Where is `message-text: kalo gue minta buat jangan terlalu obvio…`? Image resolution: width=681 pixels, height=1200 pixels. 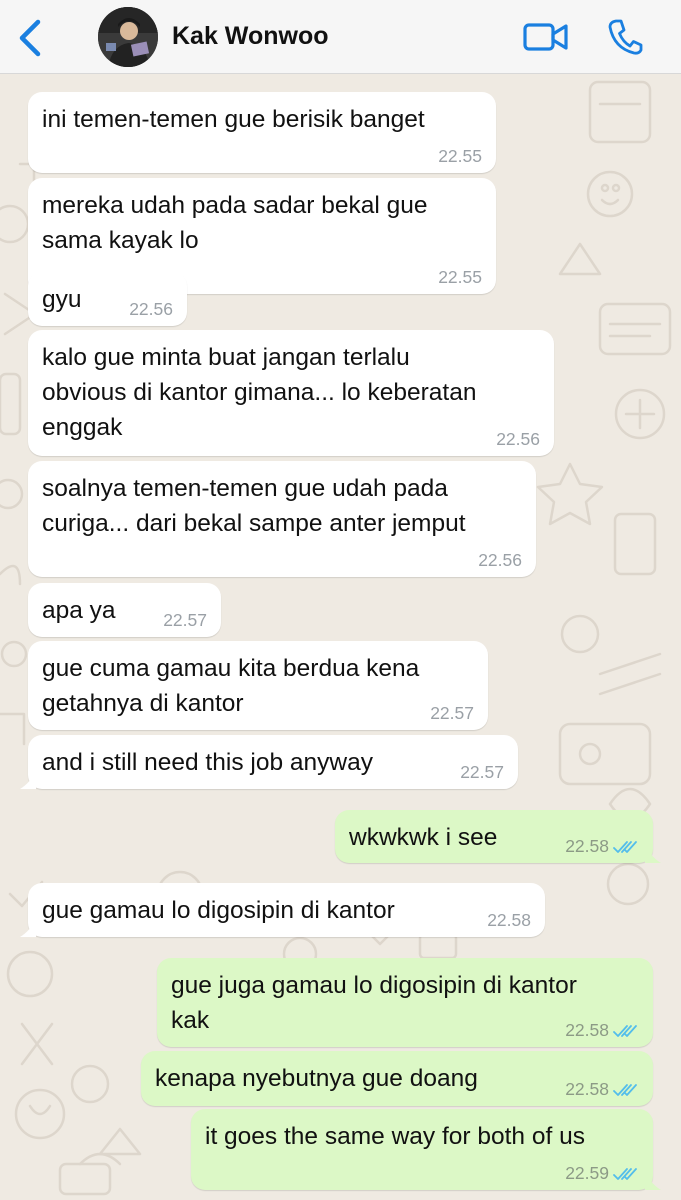 message-text: kalo gue minta buat jangan terlalu obvio… is located at coordinates (259, 392).